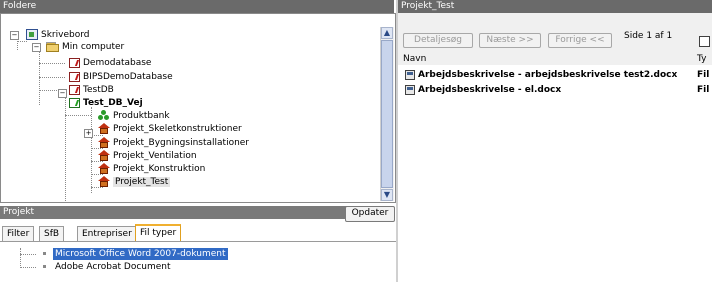 This screenshot has width=712, height=282. What do you see at coordinates (88, 133) in the screenshot?
I see `expand-toggle: +` at bounding box center [88, 133].